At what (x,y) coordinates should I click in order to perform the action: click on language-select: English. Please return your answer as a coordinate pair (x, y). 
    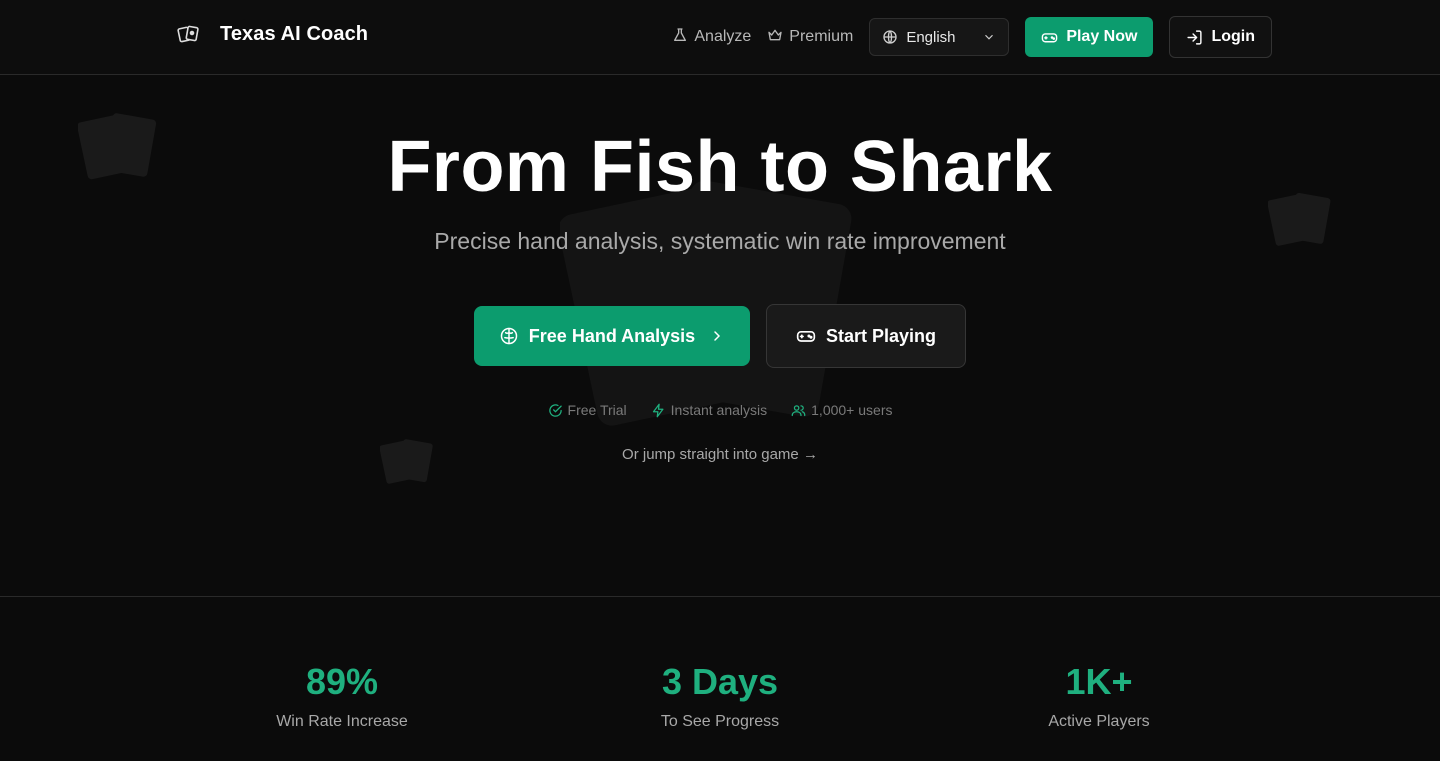
    Looking at the image, I should click on (939, 37).